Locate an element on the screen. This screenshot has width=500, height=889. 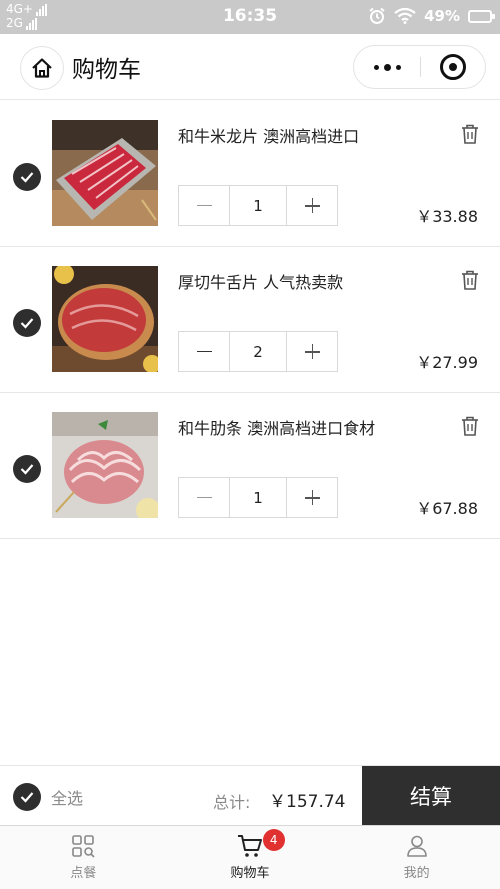
product-name: 厚切牛舌片 人气热卖款 is located at coordinates (261, 282).